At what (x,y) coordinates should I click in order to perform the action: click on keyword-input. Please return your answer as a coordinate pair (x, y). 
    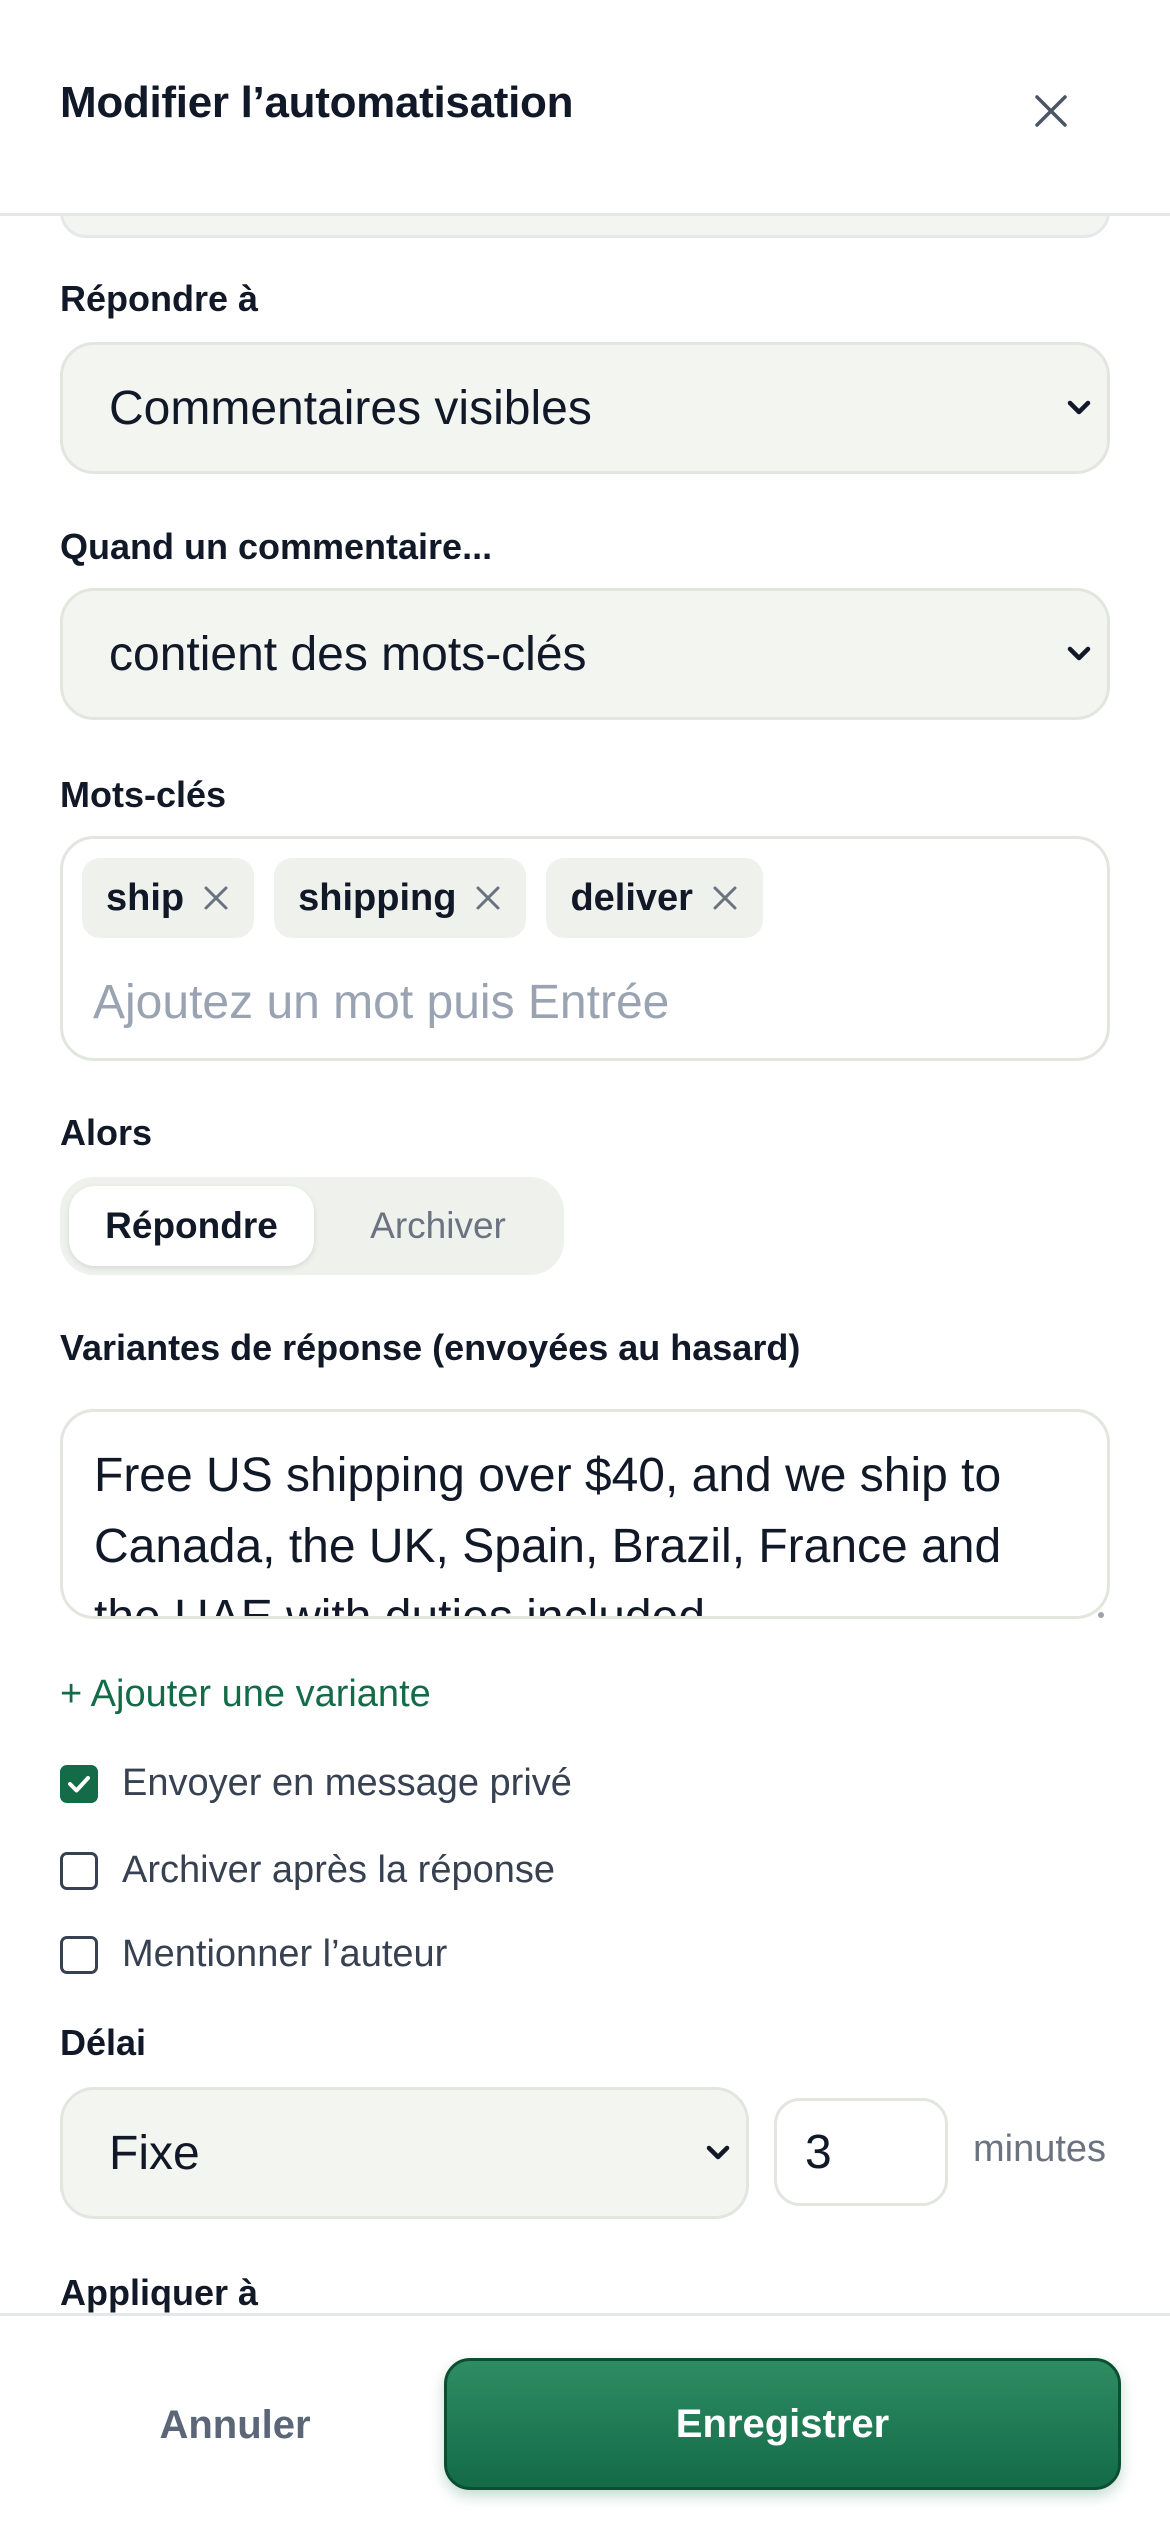
    Looking at the image, I should click on (583, 1002).